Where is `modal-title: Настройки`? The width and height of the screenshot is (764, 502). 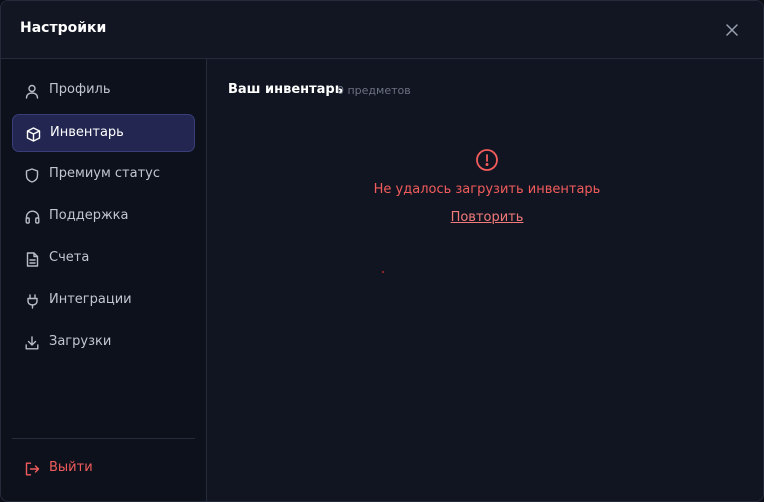
modal-title: Настройки is located at coordinates (63, 28).